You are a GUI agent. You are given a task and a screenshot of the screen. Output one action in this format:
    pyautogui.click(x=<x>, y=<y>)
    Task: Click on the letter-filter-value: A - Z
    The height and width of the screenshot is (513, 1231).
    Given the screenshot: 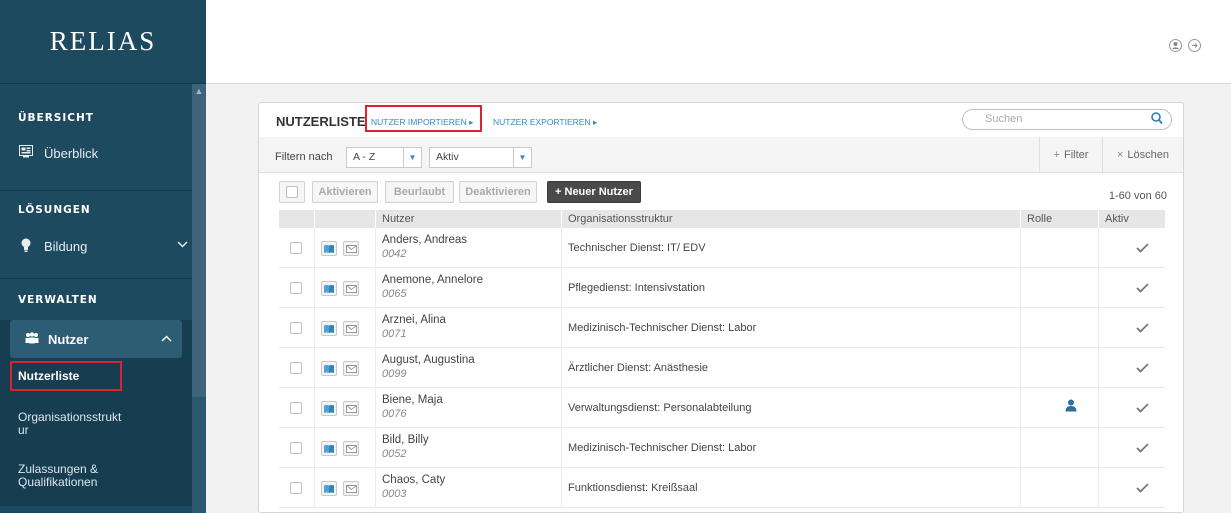 What is the action you would take?
    pyautogui.click(x=364, y=157)
    